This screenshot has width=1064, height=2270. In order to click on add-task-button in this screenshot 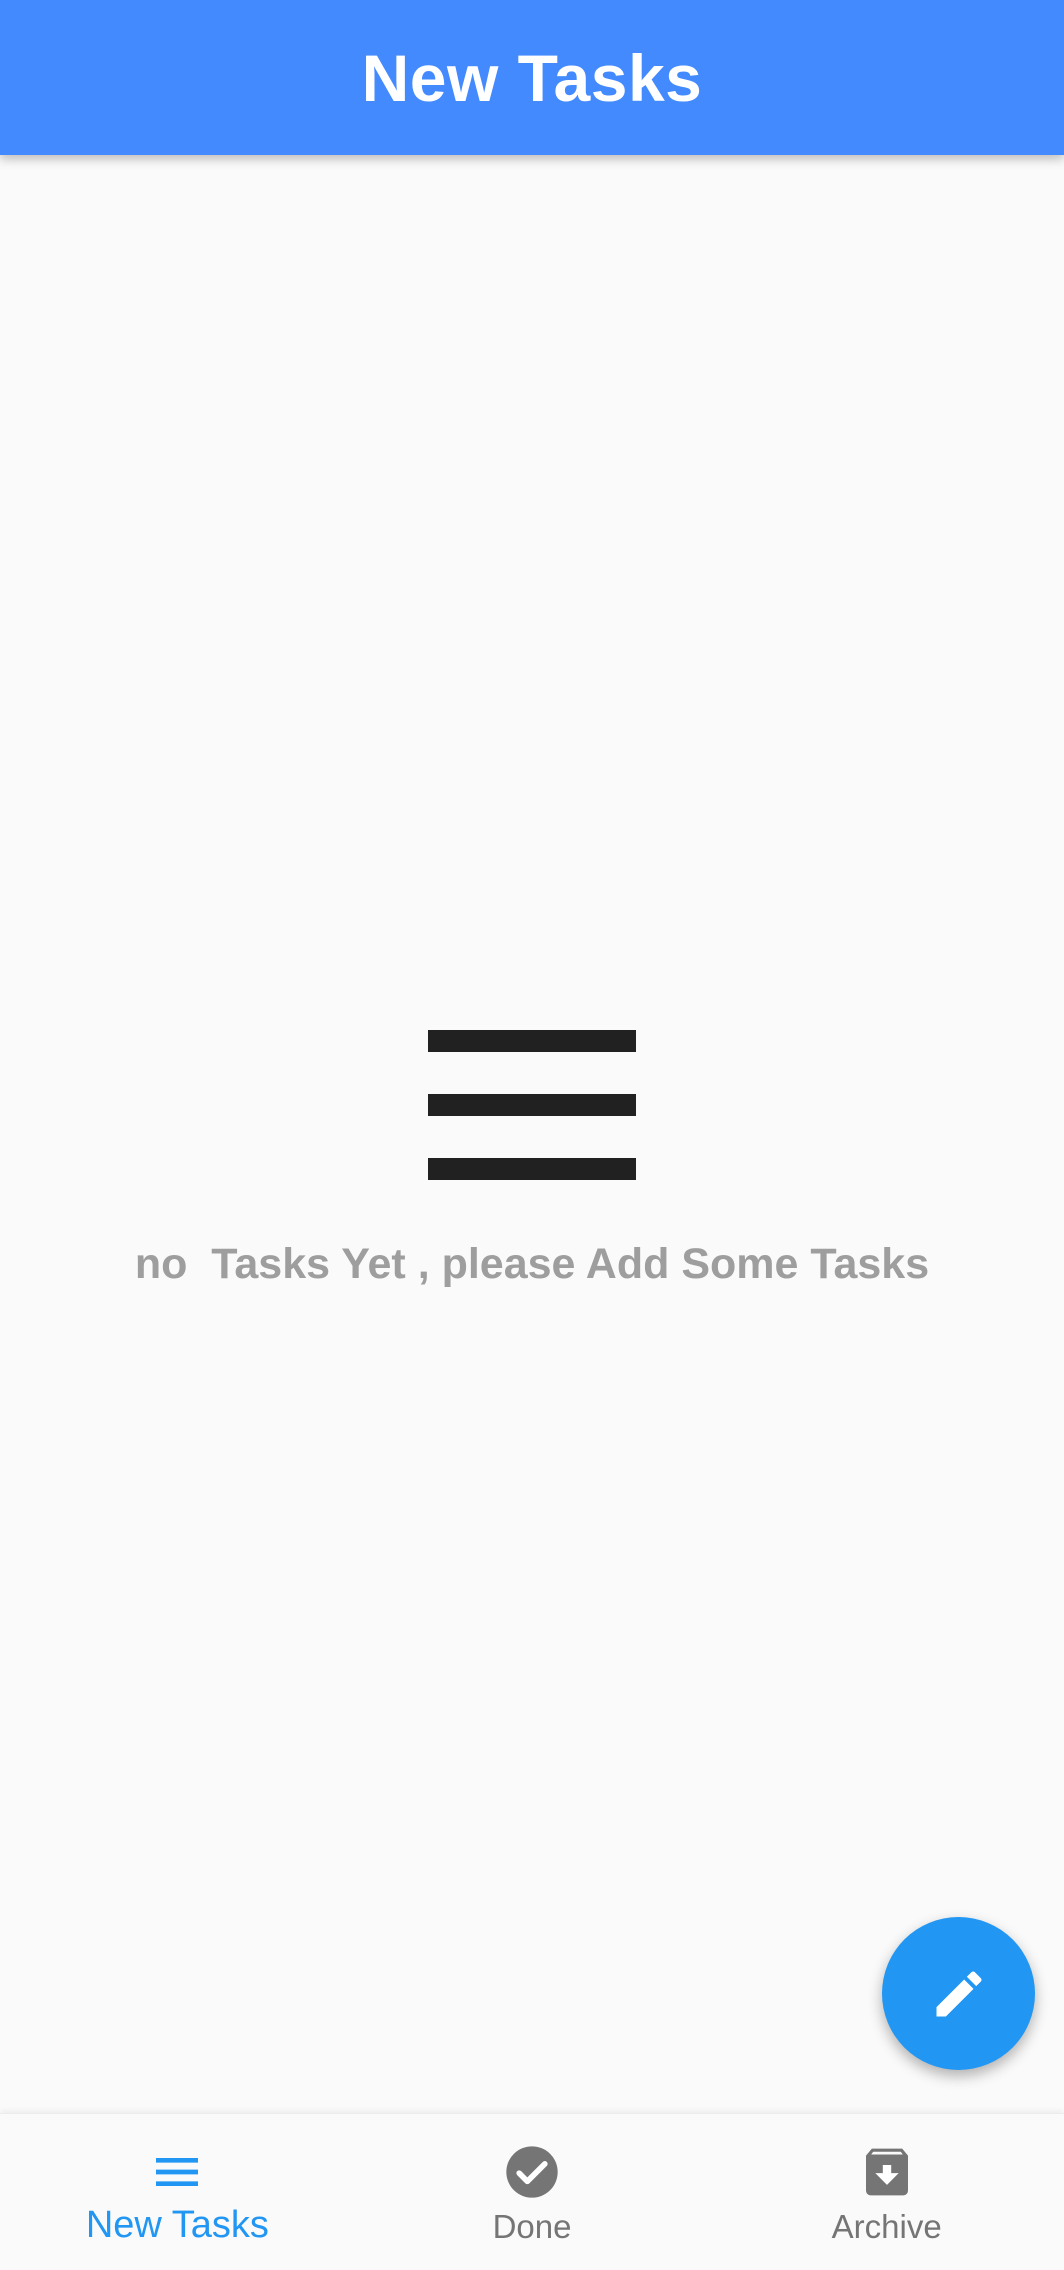, I will do `click(958, 1993)`.